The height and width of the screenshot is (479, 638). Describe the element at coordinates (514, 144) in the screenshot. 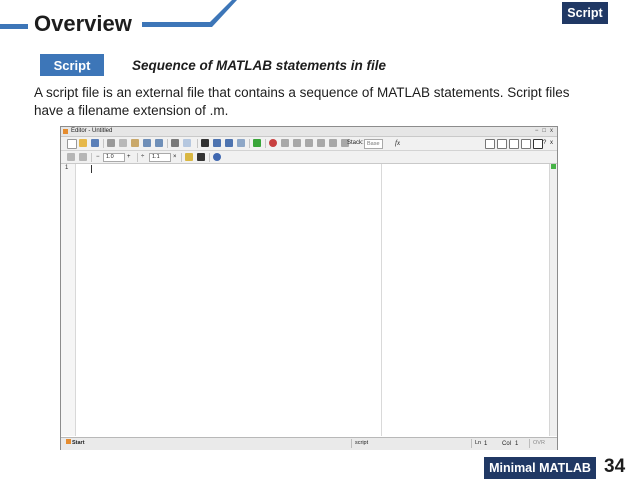

I see `split-horizontal-icon` at that location.